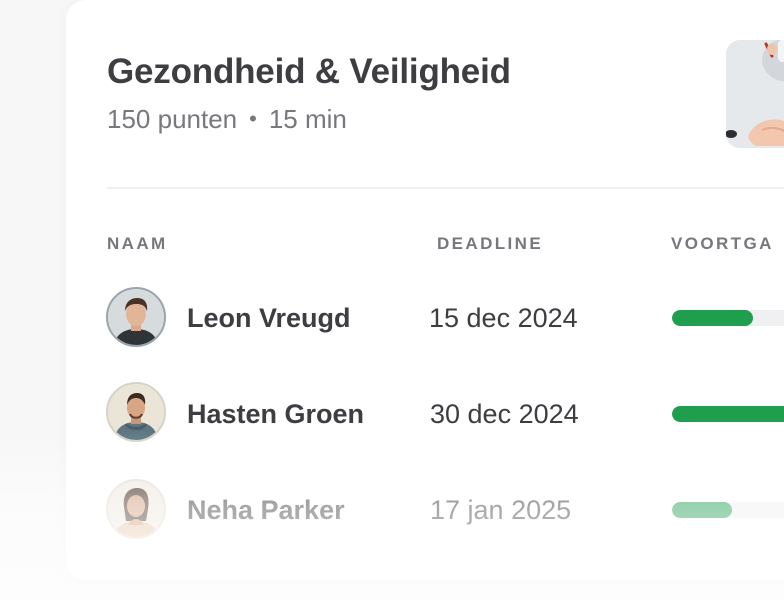 The image size is (784, 600). I want to click on row-name: Hasten Groen, so click(276, 414).